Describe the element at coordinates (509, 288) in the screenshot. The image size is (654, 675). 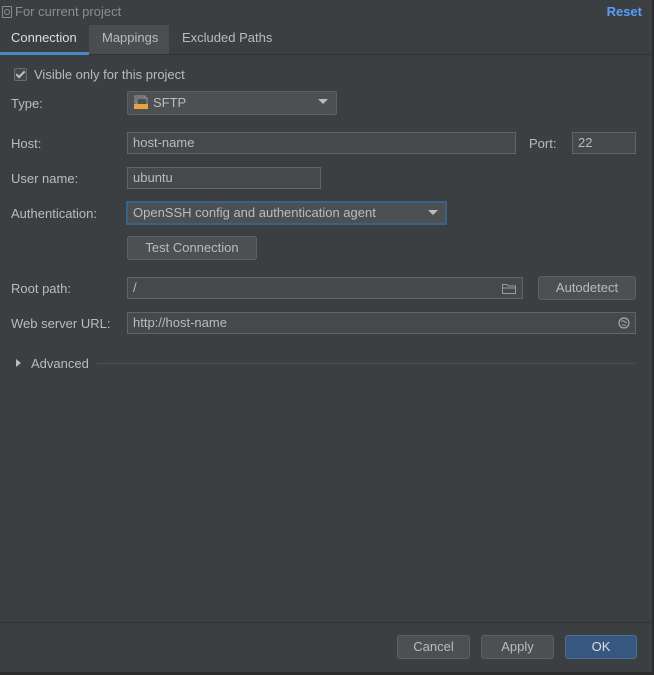
I see `folder-icon` at that location.